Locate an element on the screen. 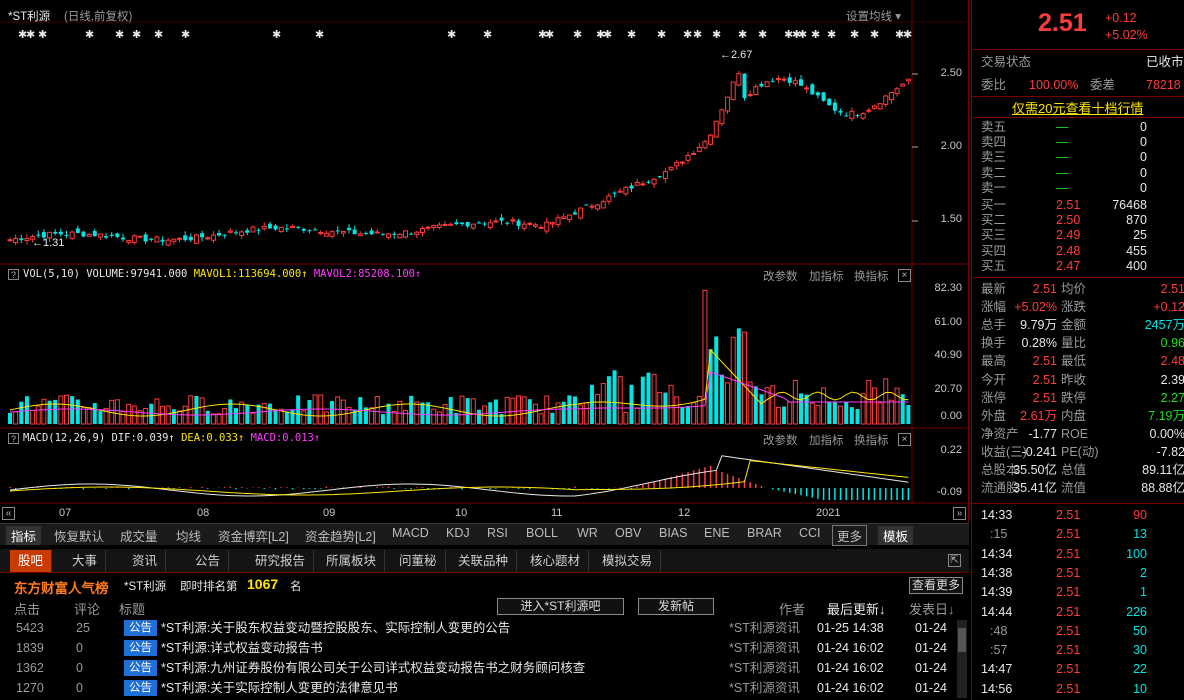 This screenshot has height=700, width=1184. bid-row: 买四 2.48 455 is located at coordinates (1078, 251).